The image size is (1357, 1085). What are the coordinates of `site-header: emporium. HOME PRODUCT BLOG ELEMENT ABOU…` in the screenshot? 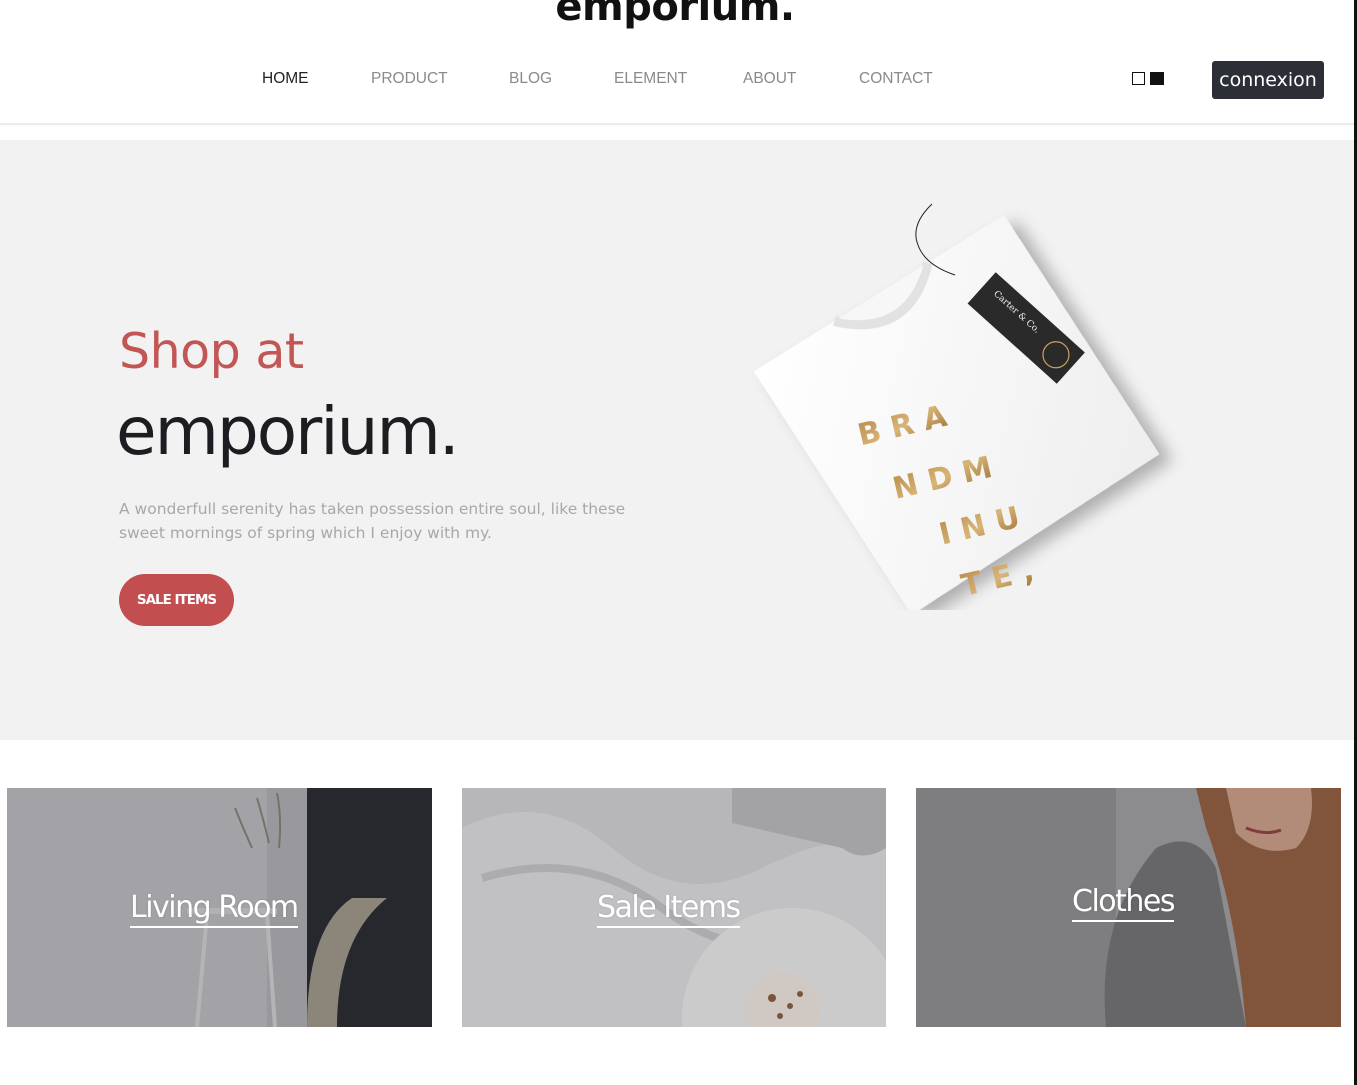 It's located at (678, 62).